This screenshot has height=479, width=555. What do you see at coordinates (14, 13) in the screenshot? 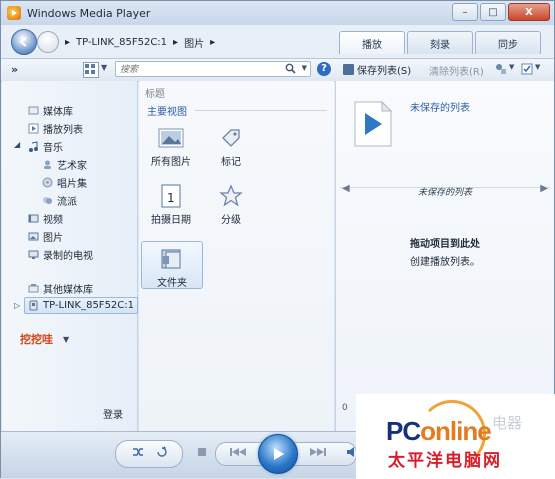
I see `wmp-app-icon` at bounding box center [14, 13].